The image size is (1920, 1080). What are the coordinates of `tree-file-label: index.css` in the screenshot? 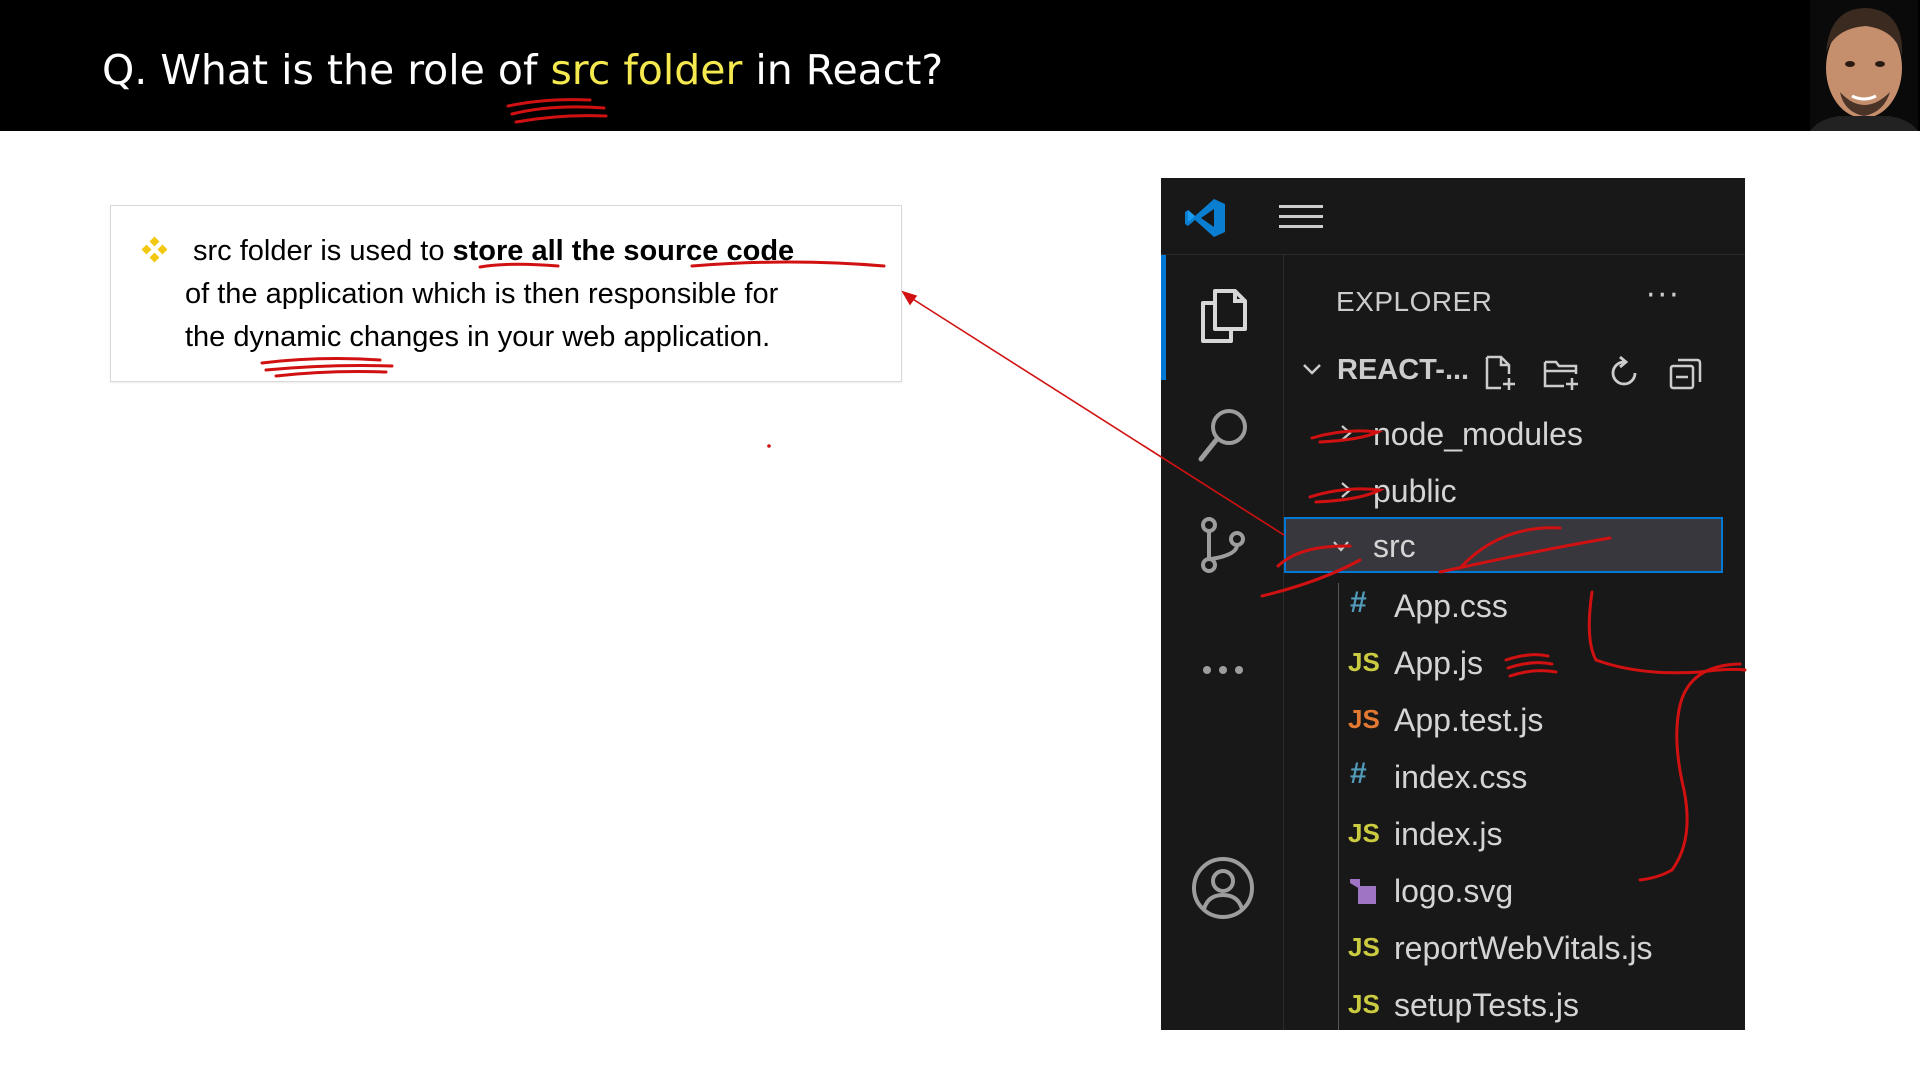 It's located at (1461, 777).